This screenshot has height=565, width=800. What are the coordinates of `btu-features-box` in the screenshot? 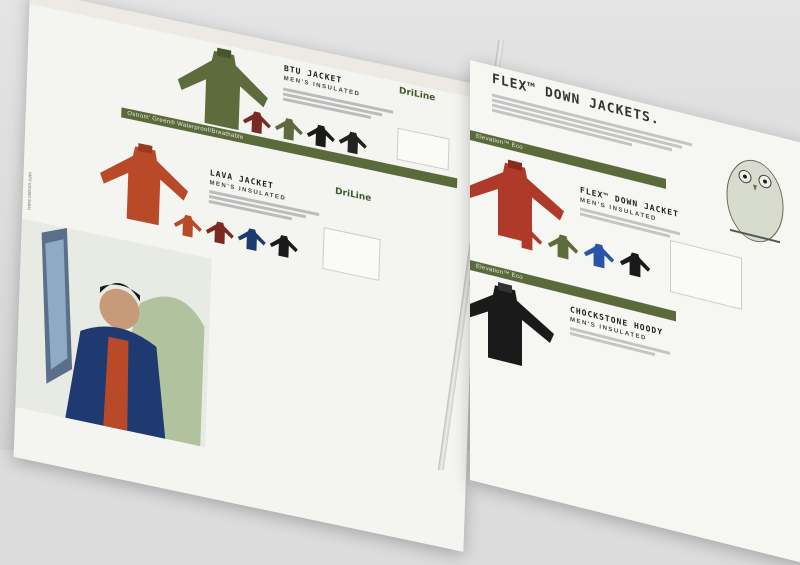 It's located at (423, 149).